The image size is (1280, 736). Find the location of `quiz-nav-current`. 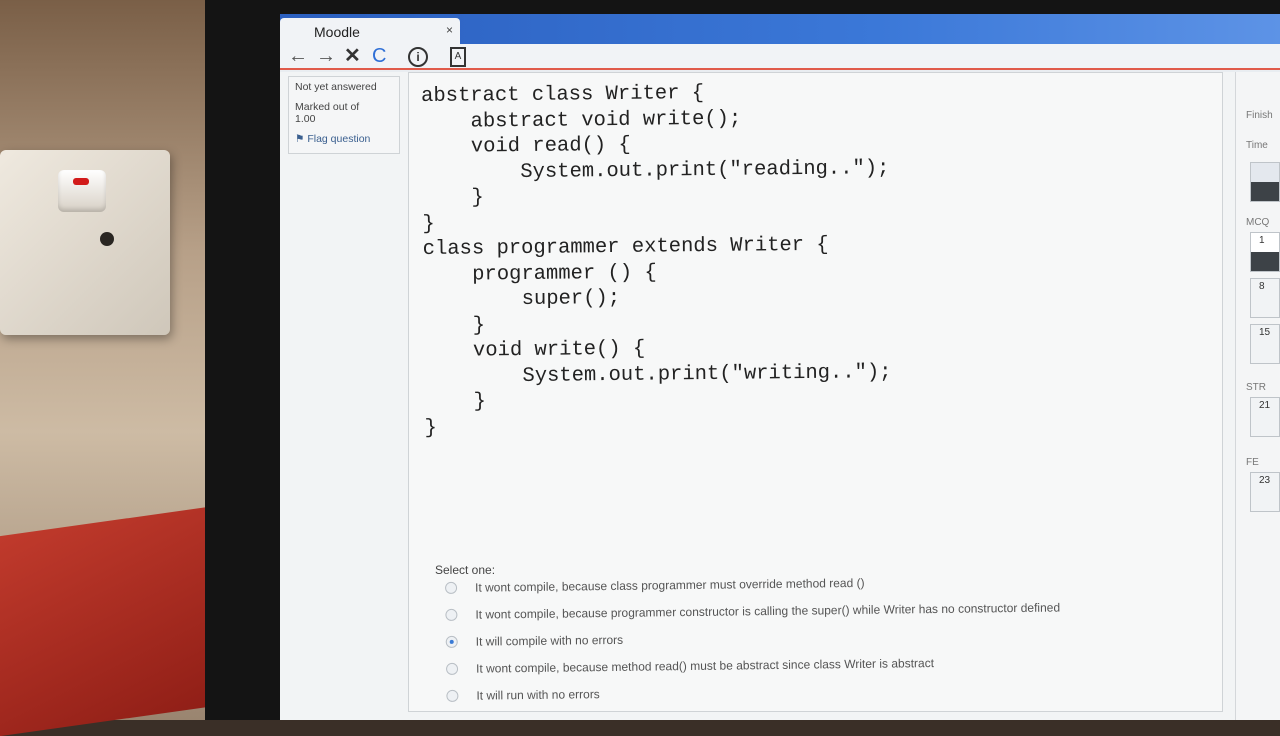

quiz-nav-current is located at coordinates (1265, 182).